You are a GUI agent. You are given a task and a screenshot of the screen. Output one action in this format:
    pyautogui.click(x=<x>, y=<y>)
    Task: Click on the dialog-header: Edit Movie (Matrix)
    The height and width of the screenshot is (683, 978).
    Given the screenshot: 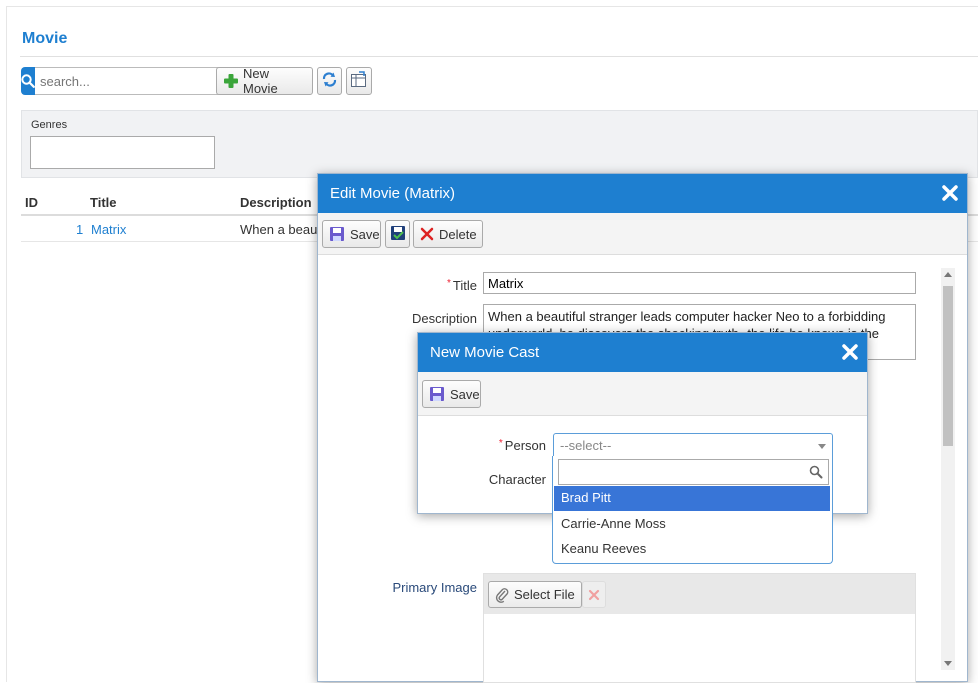 What is the action you would take?
    pyautogui.click(x=642, y=193)
    